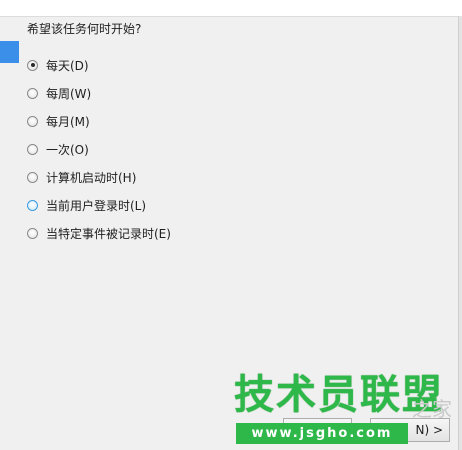 This screenshot has width=462, height=450. What do you see at coordinates (108, 233) in the screenshot?
I see `option-label: 当特定事件被记录时(E)` at bounding box center [108, 233].